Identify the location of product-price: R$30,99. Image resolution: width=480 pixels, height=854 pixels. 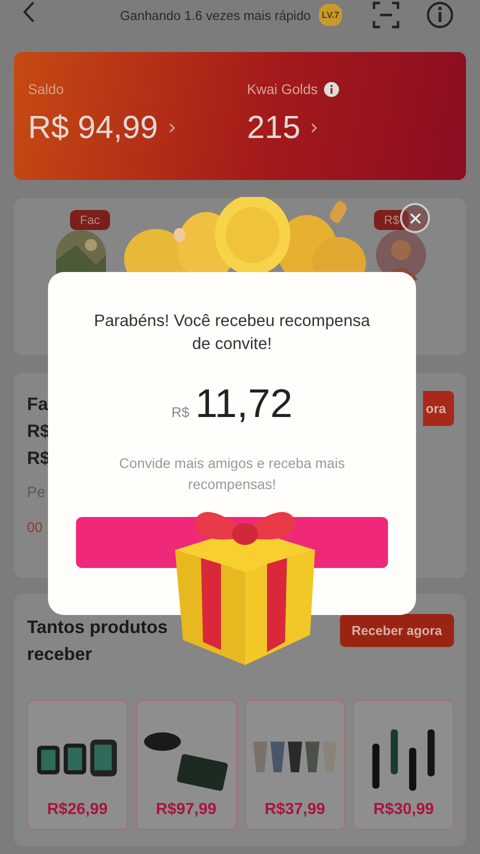
(403, 810).